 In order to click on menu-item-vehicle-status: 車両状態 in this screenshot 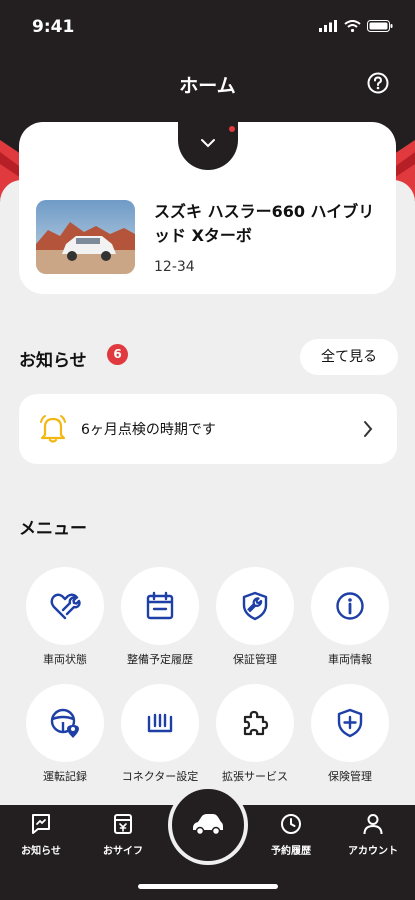, I will do `click(65, 622)`.